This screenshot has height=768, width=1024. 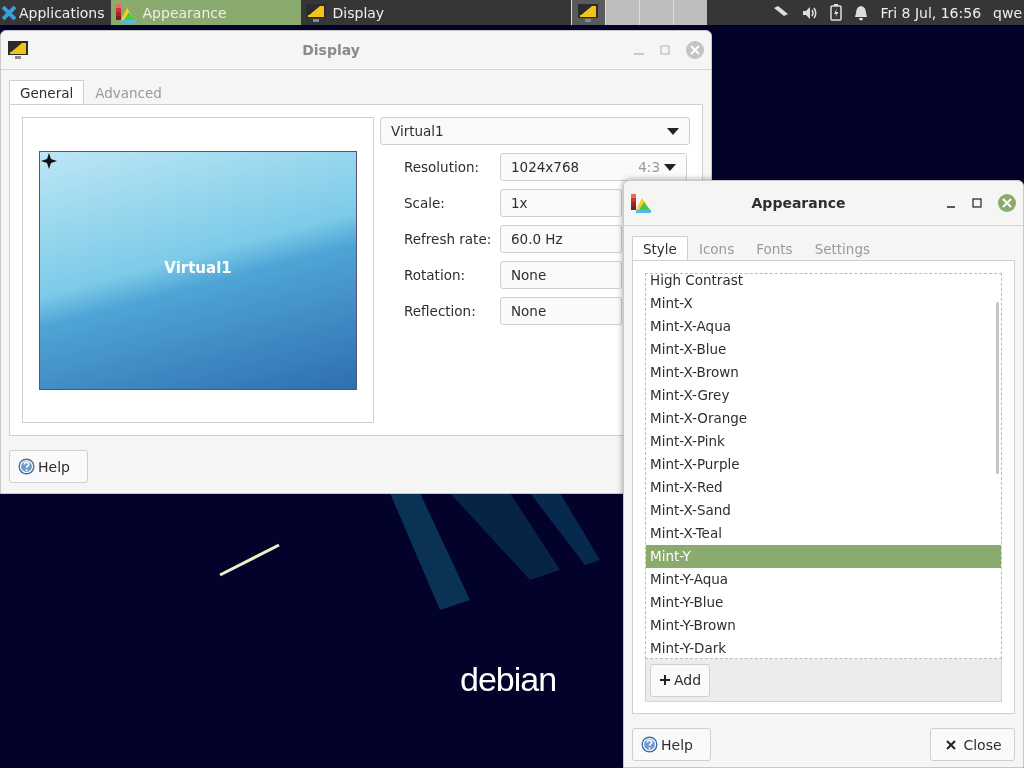 I want to click on setting-label: Refresh rate:, so click(x=448, y=239).